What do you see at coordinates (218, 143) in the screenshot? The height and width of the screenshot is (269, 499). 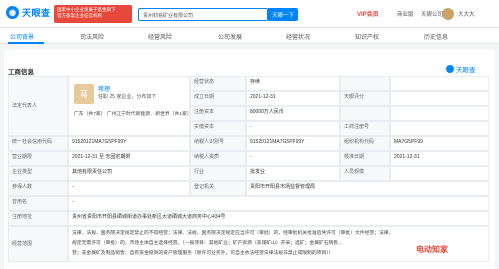 I see `field-label: 纳税人识别号` at bounding box center [218, 143].